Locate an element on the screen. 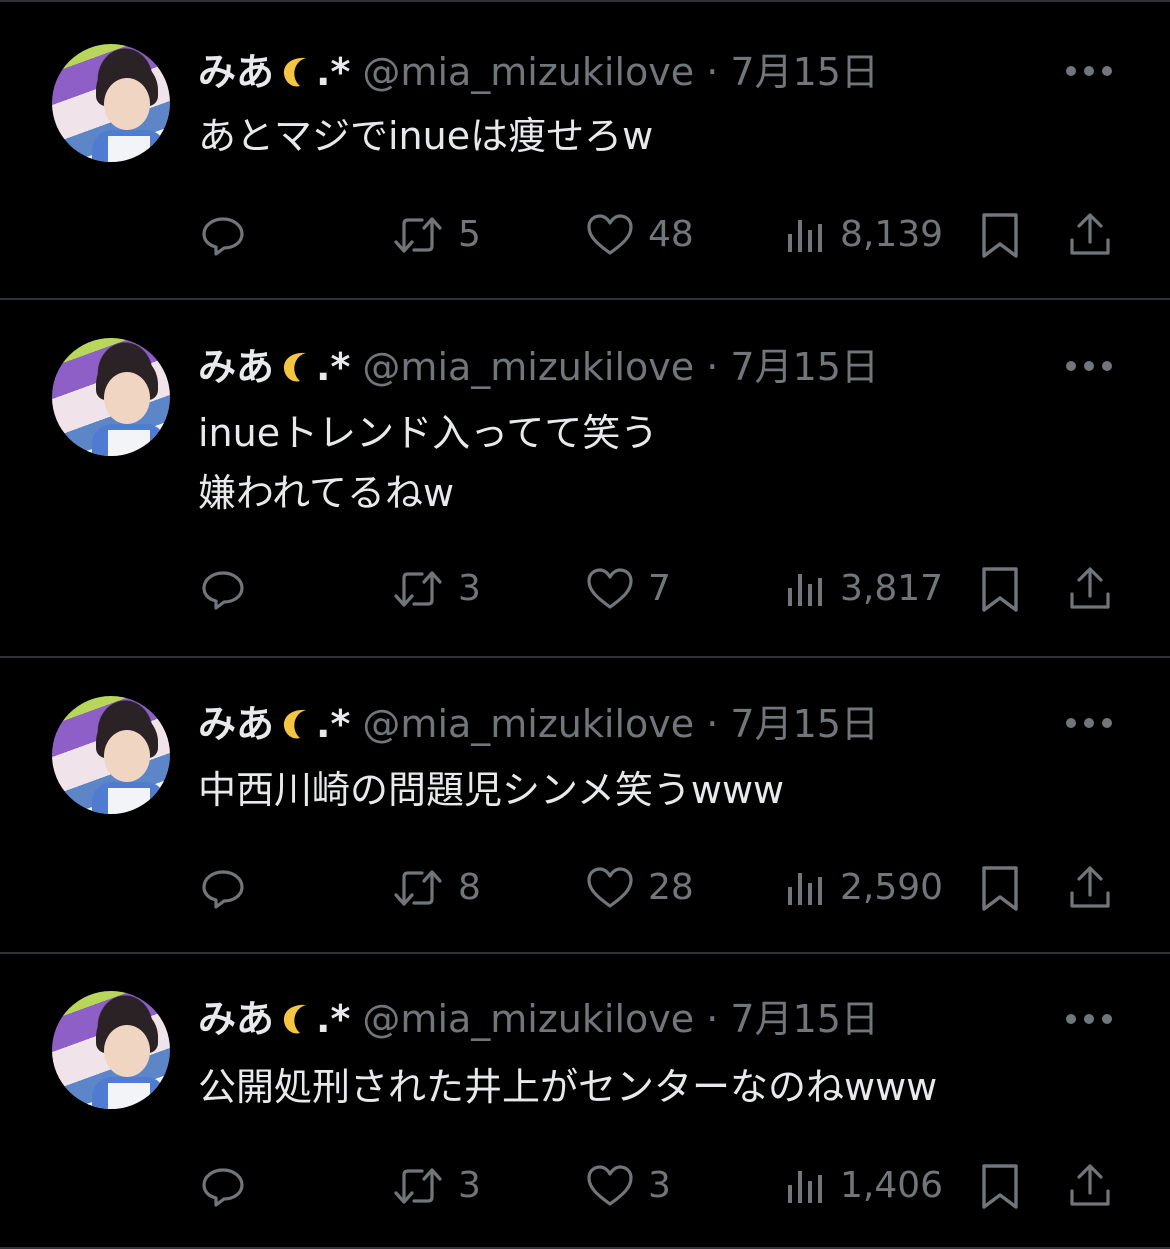 The width and height of the screenshot is (1170, 1249). views-button: 3,817 is located at coordinates (862, 589).